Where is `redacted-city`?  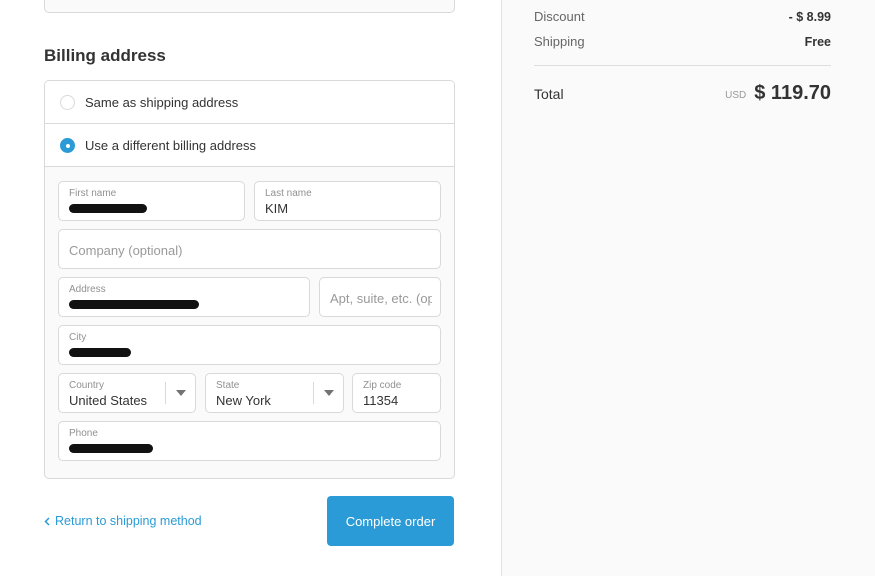 redacted-city is located at coordinates (100, 352).